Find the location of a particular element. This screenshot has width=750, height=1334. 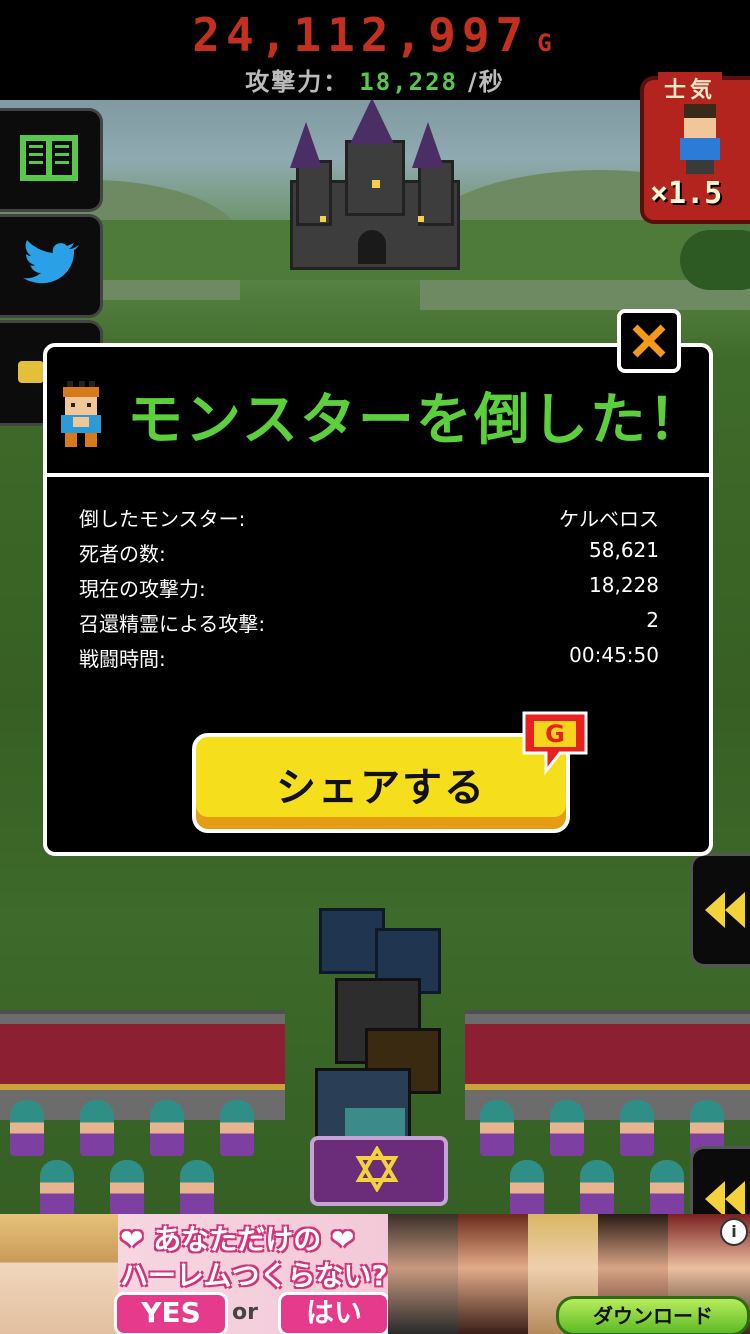

dialog-header: モンスターを倒した！ is located at coordinates (378, 412).